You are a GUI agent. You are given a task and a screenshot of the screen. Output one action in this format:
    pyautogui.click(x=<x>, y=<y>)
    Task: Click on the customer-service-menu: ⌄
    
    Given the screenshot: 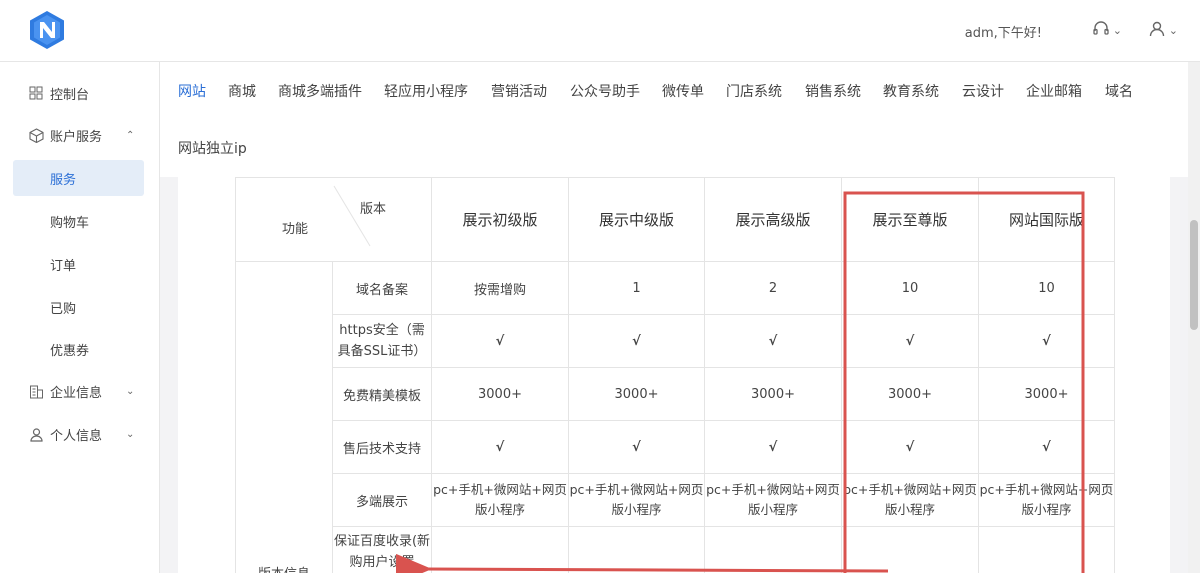 What is the action you would take?
    pyautogui.click(x=1107, y=30)
    